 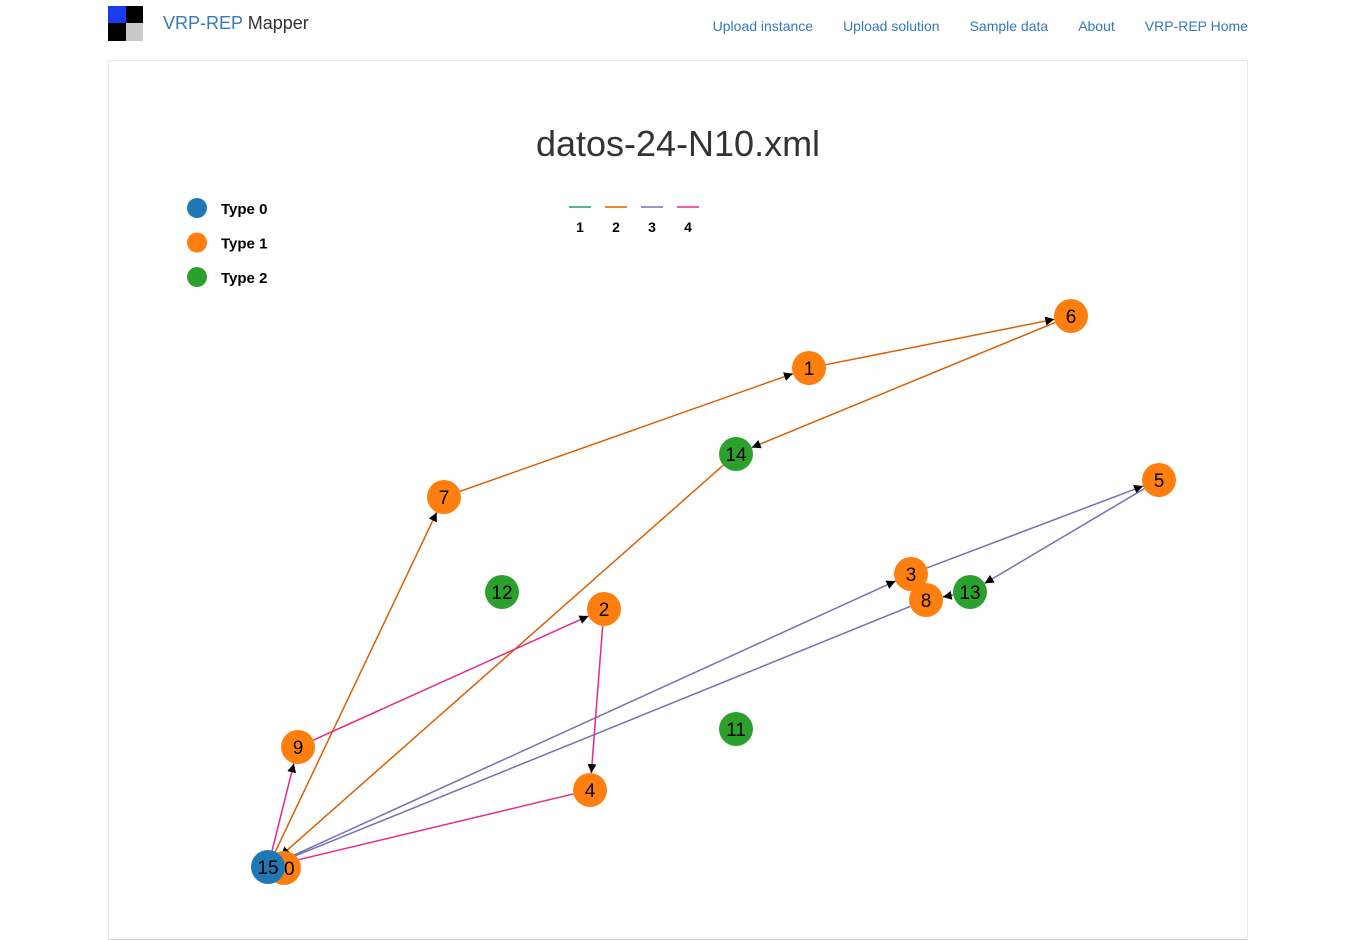 I want to click on node-8-label: 8, so click(x=926, y=601).